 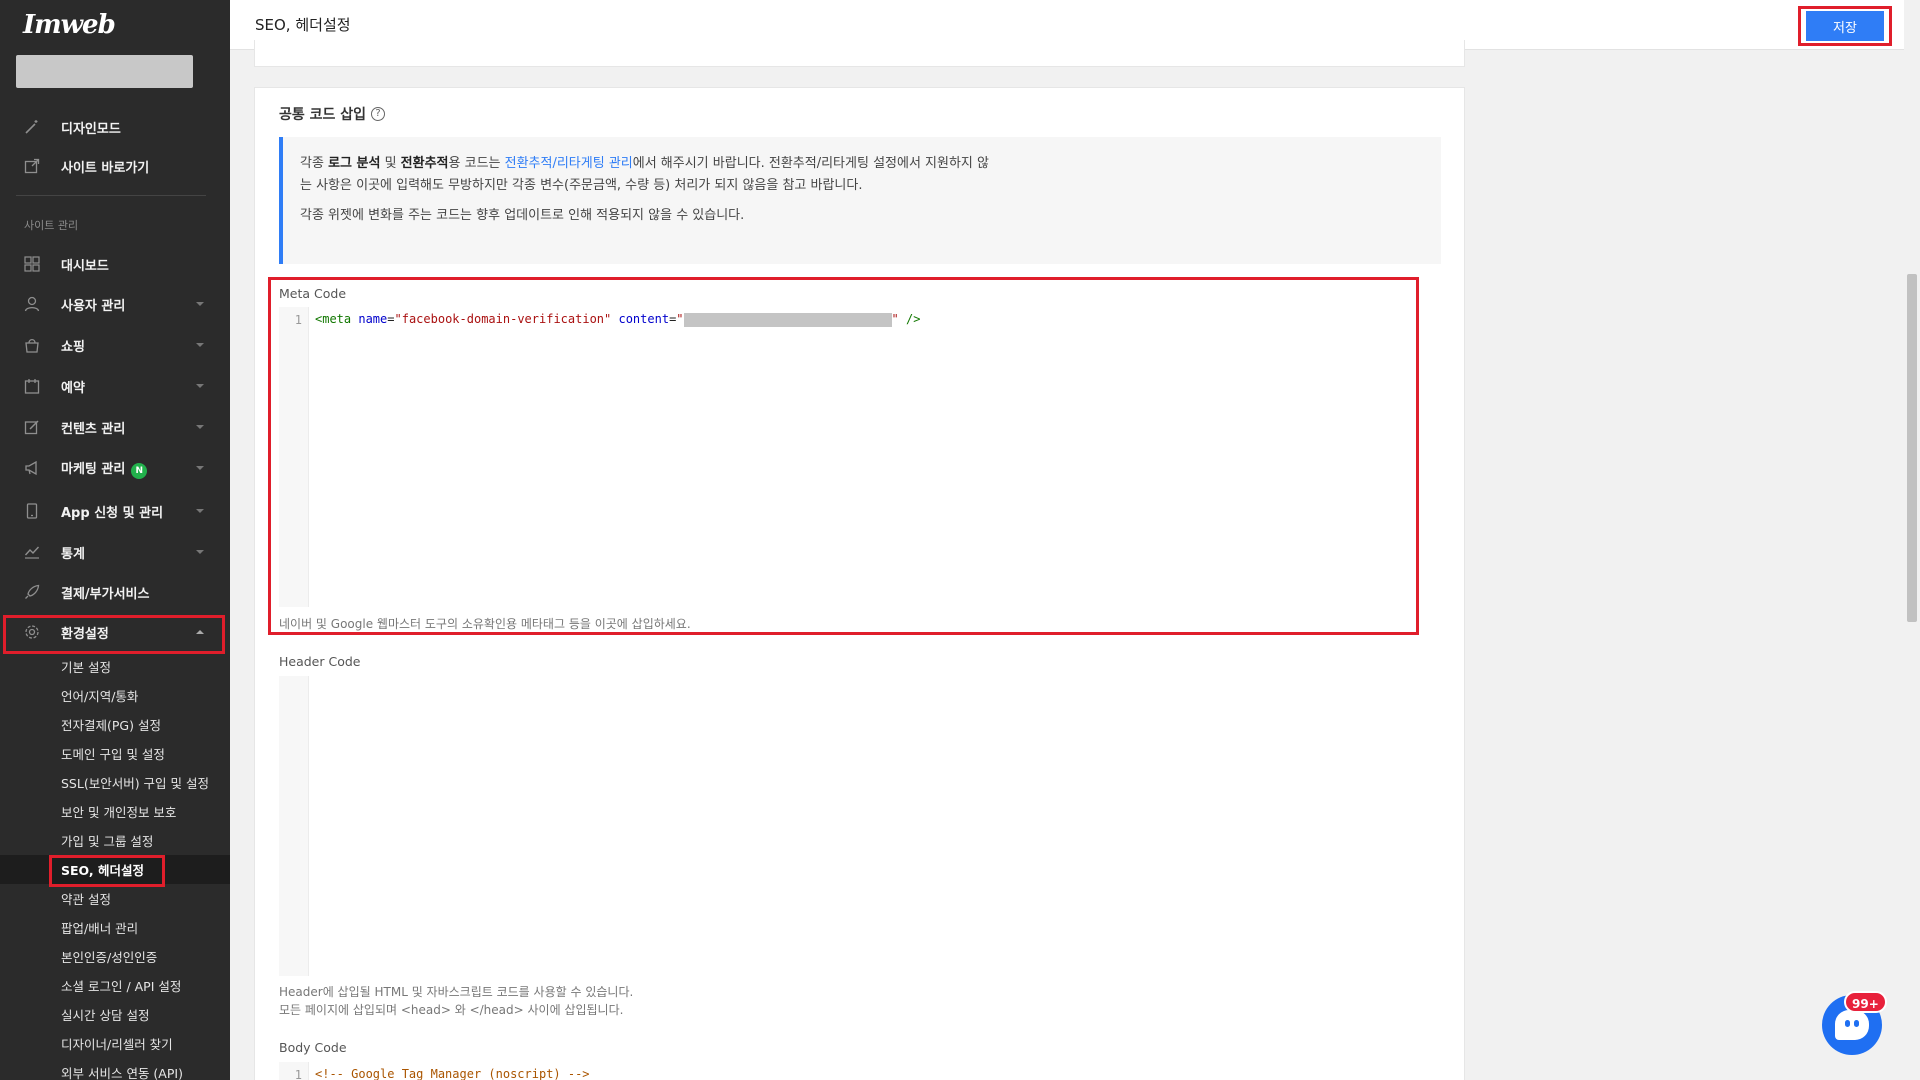 What do you see at coordinates (32, 632) in the screenshot?
I see `gear-icon` at bounding box center [32, 632].